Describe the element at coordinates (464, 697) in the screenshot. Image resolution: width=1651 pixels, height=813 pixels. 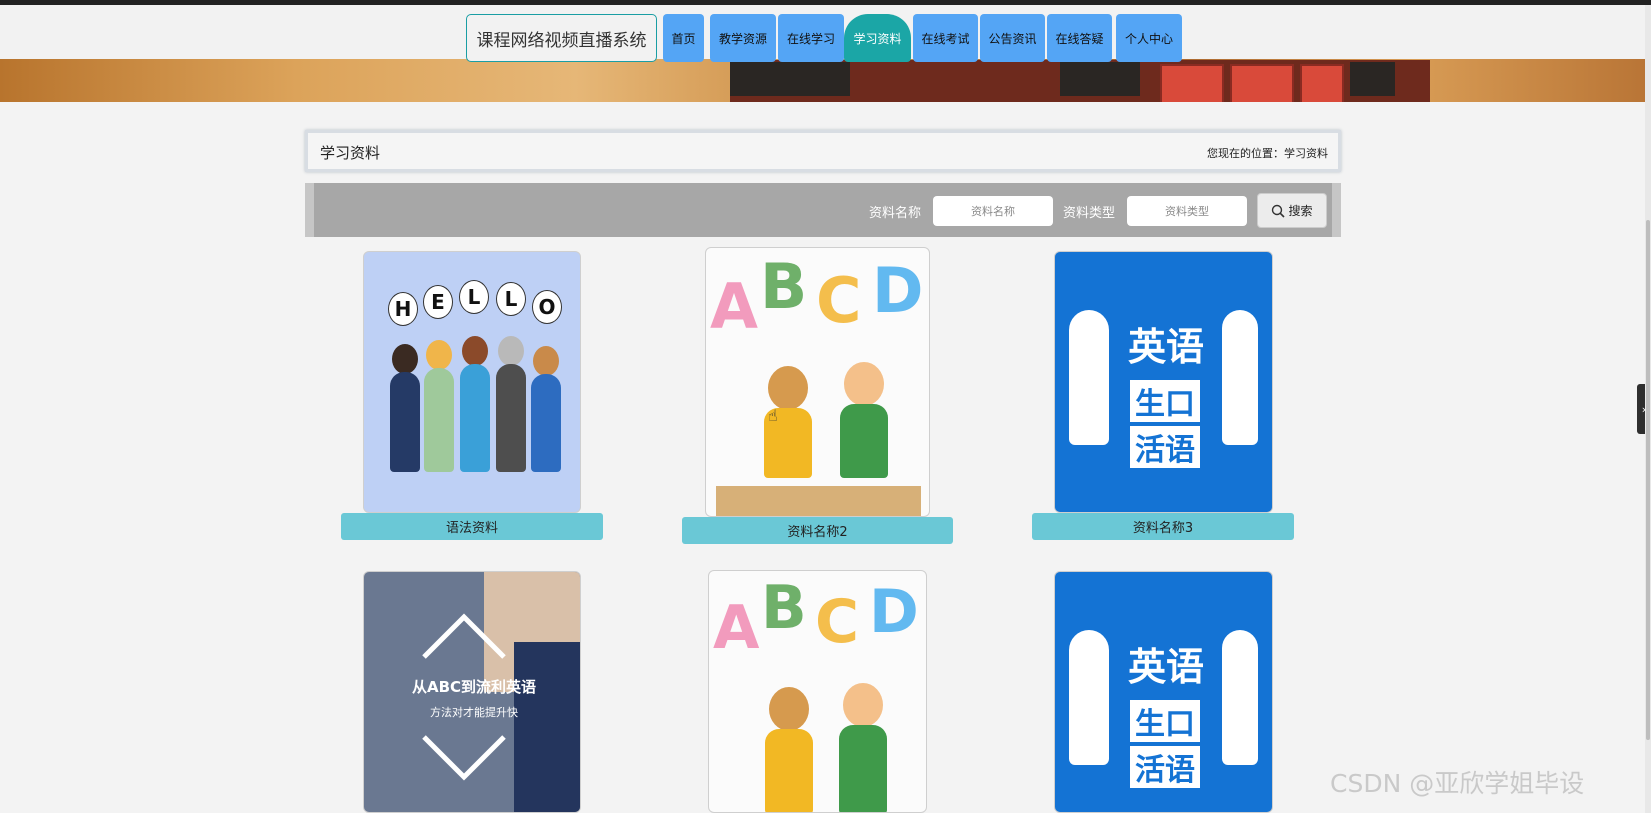
I see `diamond-frame-icon` at that location.